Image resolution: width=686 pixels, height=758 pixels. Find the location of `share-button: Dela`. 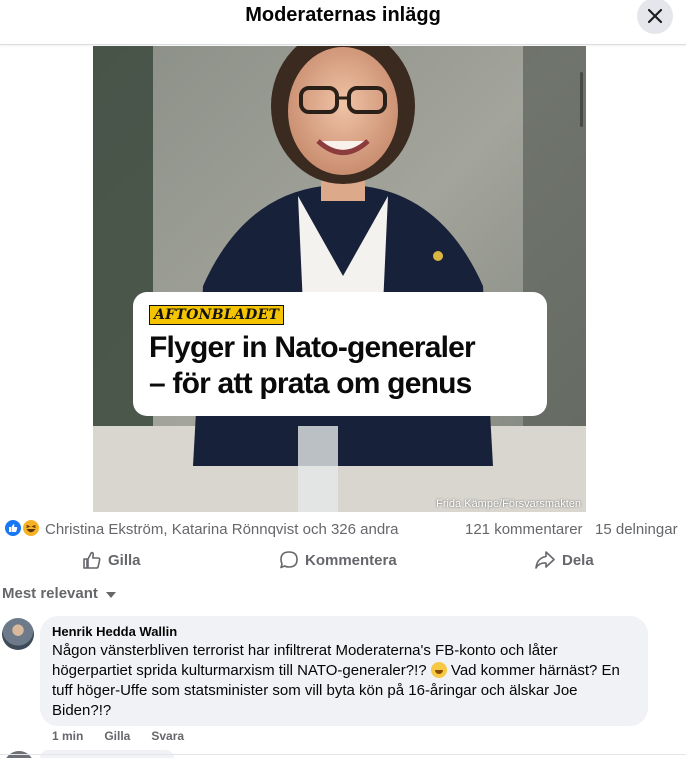

share-button: Dela is located at coordinates (564, 560).